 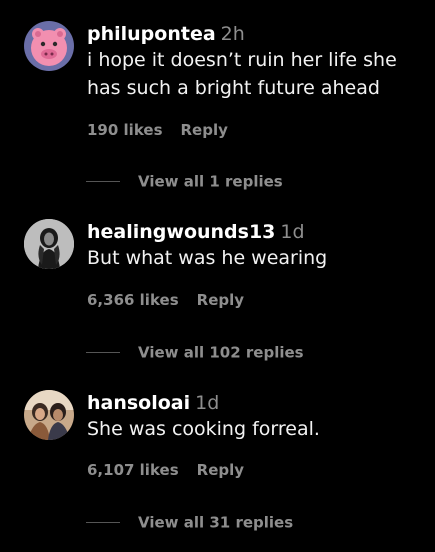 I want to click on view-replies-button: View all 31 replies, so click(x=189, y=522).